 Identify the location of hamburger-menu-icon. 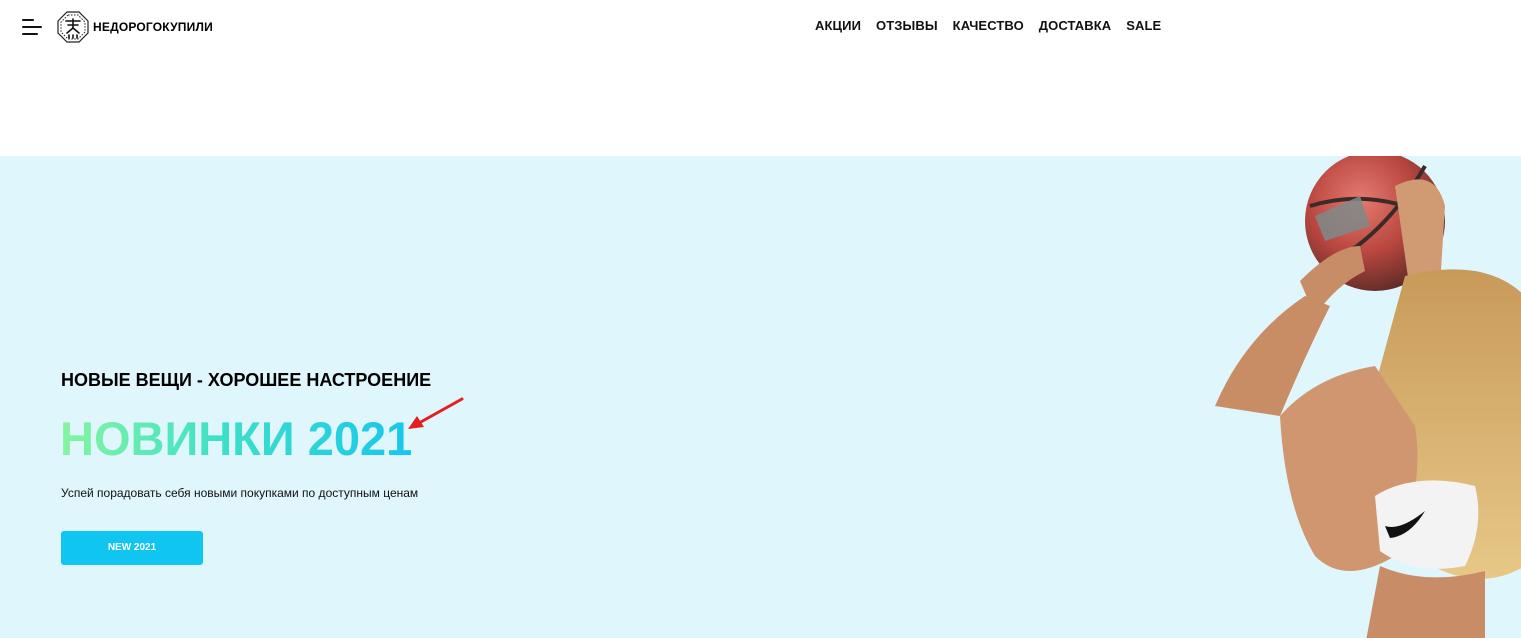
(33, 27).